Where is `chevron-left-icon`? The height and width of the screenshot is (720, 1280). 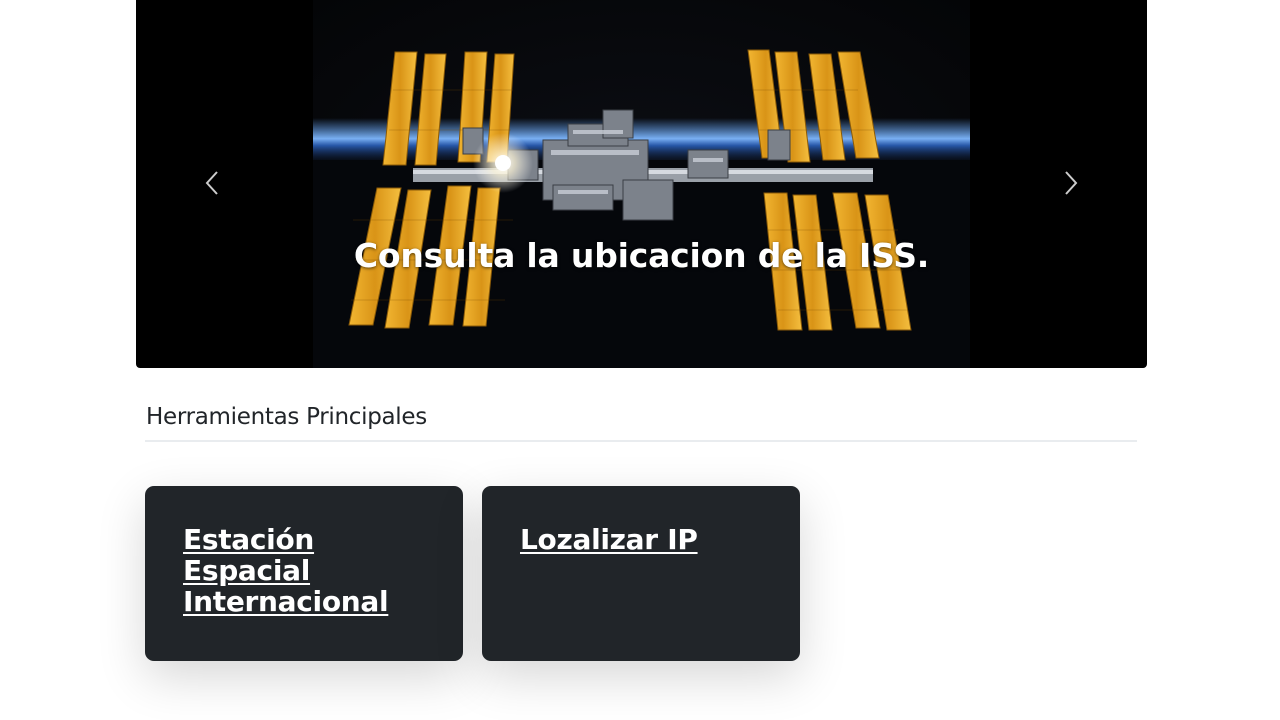
chevron-left-icon is located at coordinates (211, 183).